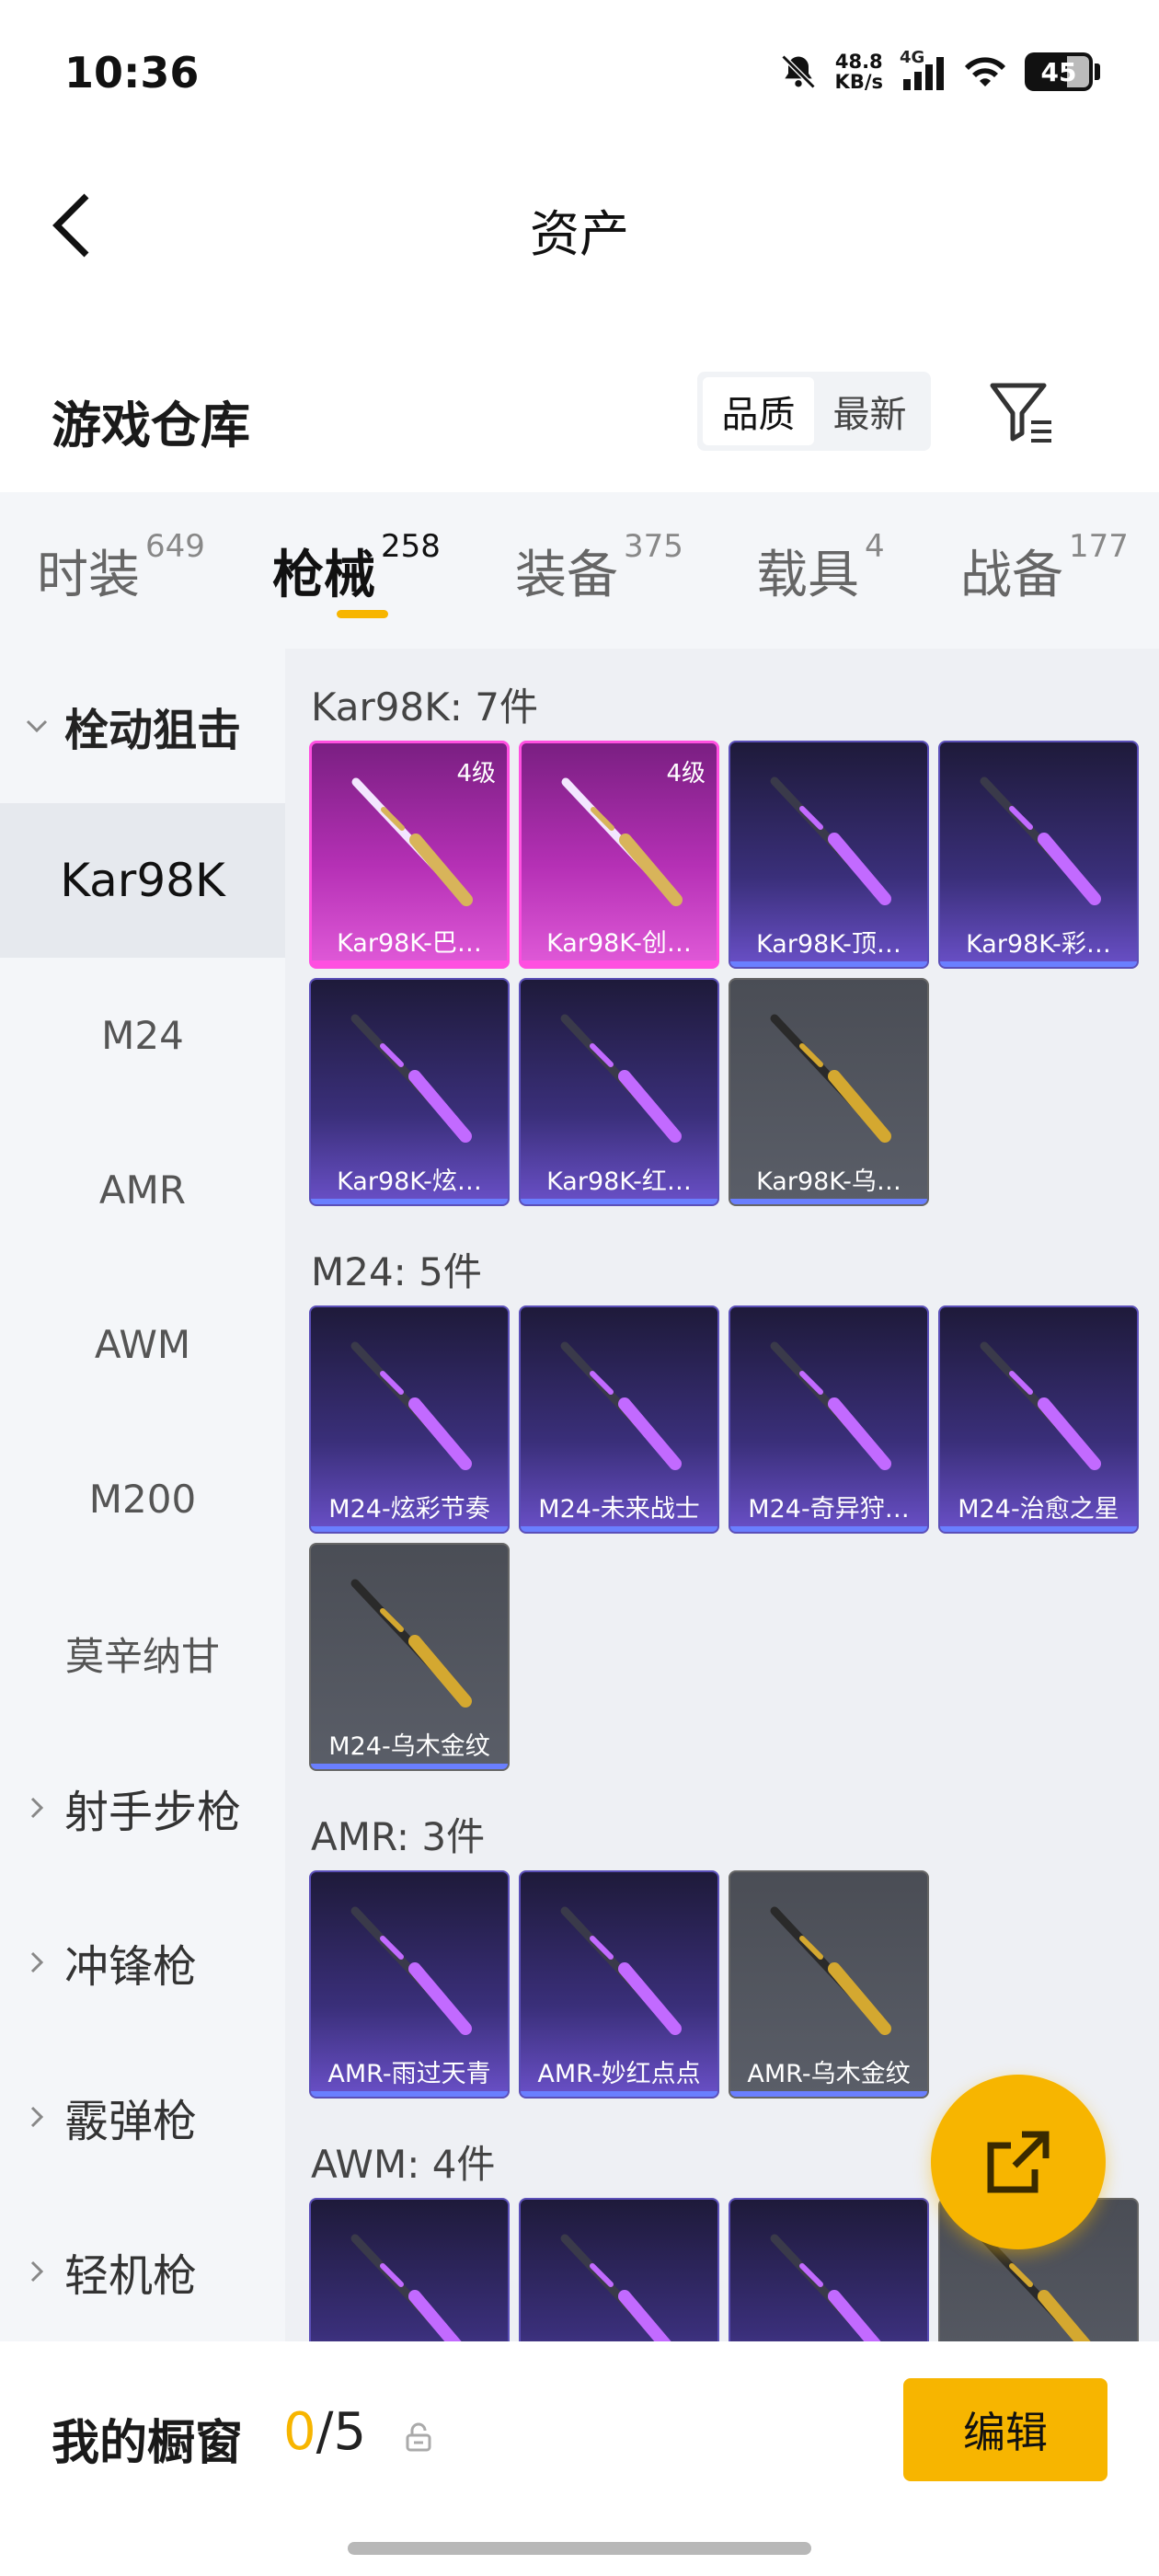 This screenshot has width=1159, height=2576. I want to click on sidebar-item-awm: AWM, so click(142, 1344).